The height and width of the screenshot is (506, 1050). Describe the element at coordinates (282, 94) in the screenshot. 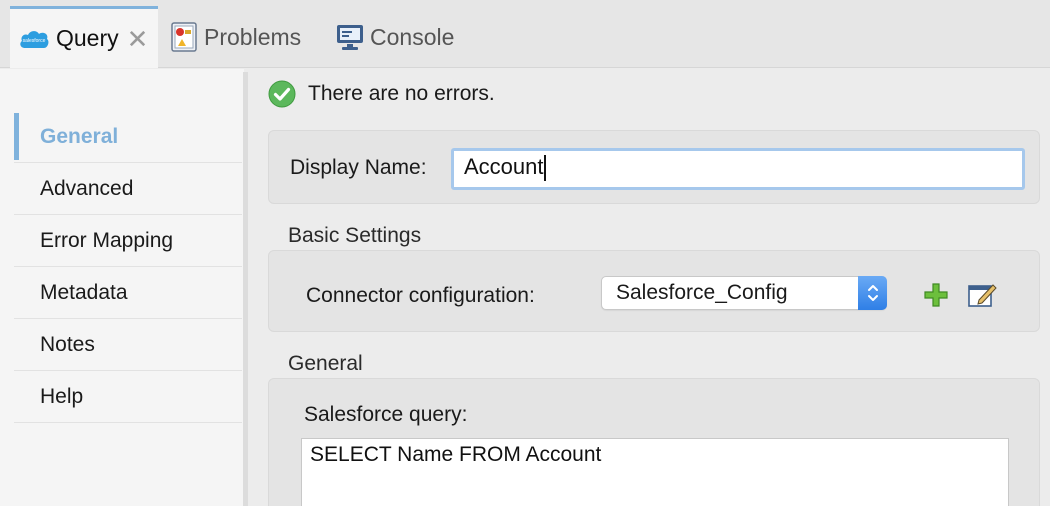

I see `check-circle-icon` at that location.